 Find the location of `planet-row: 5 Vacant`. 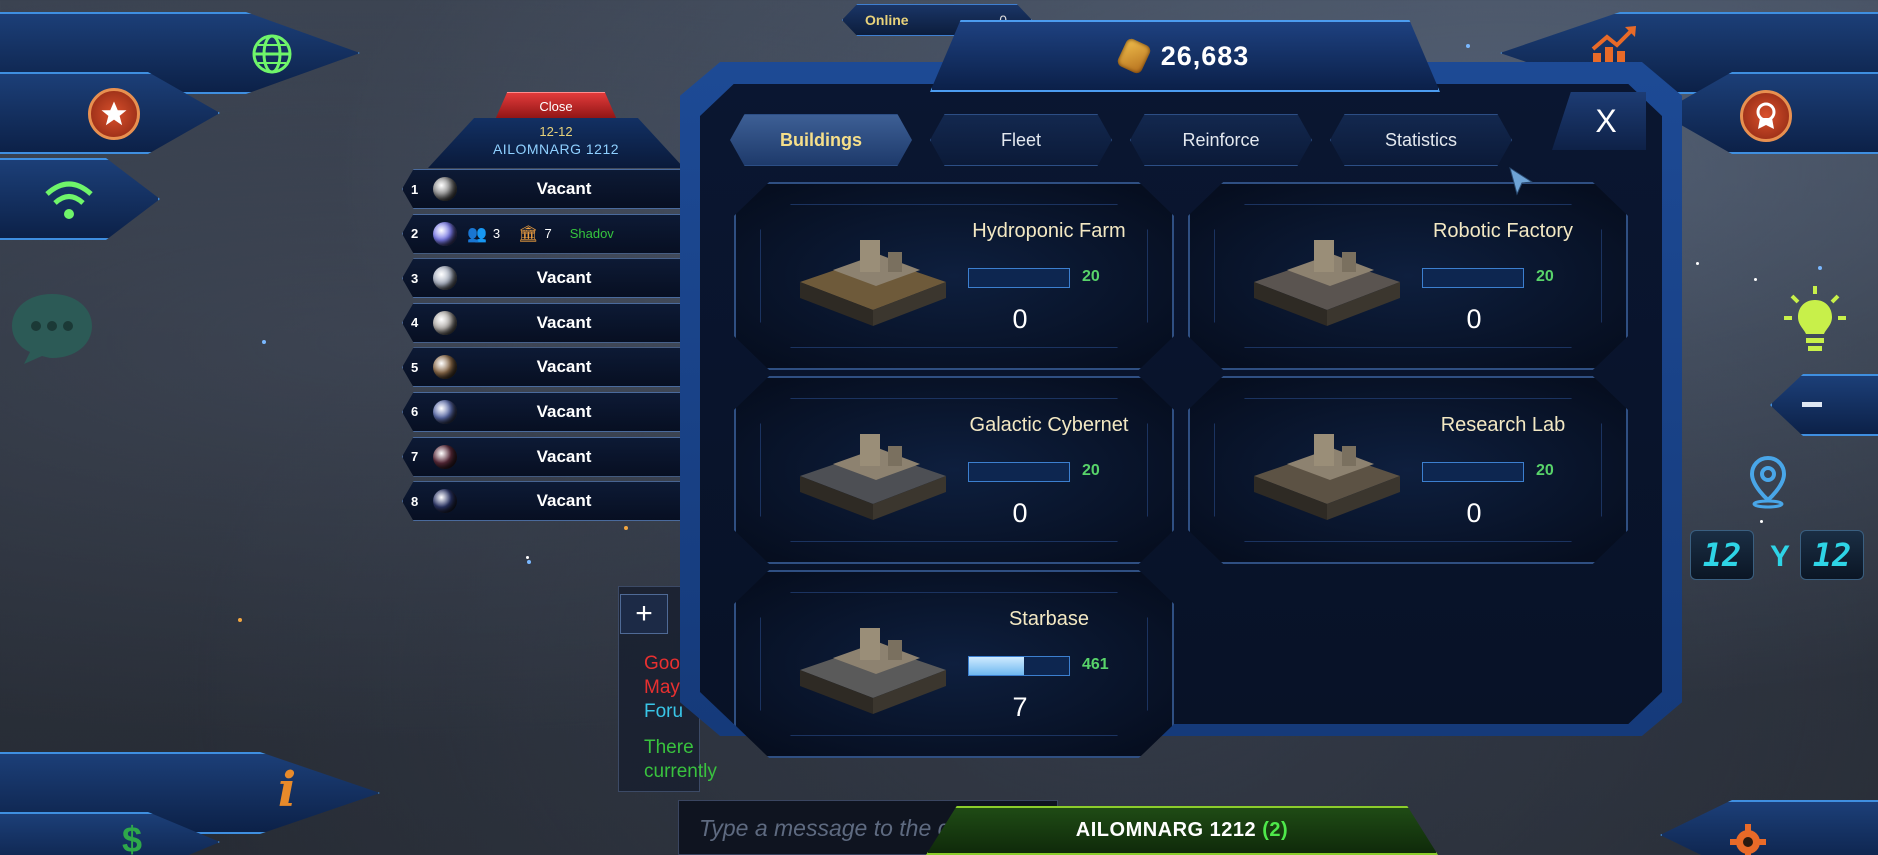

planet-row: 5 Vacant is located at coordinates (547, 367).